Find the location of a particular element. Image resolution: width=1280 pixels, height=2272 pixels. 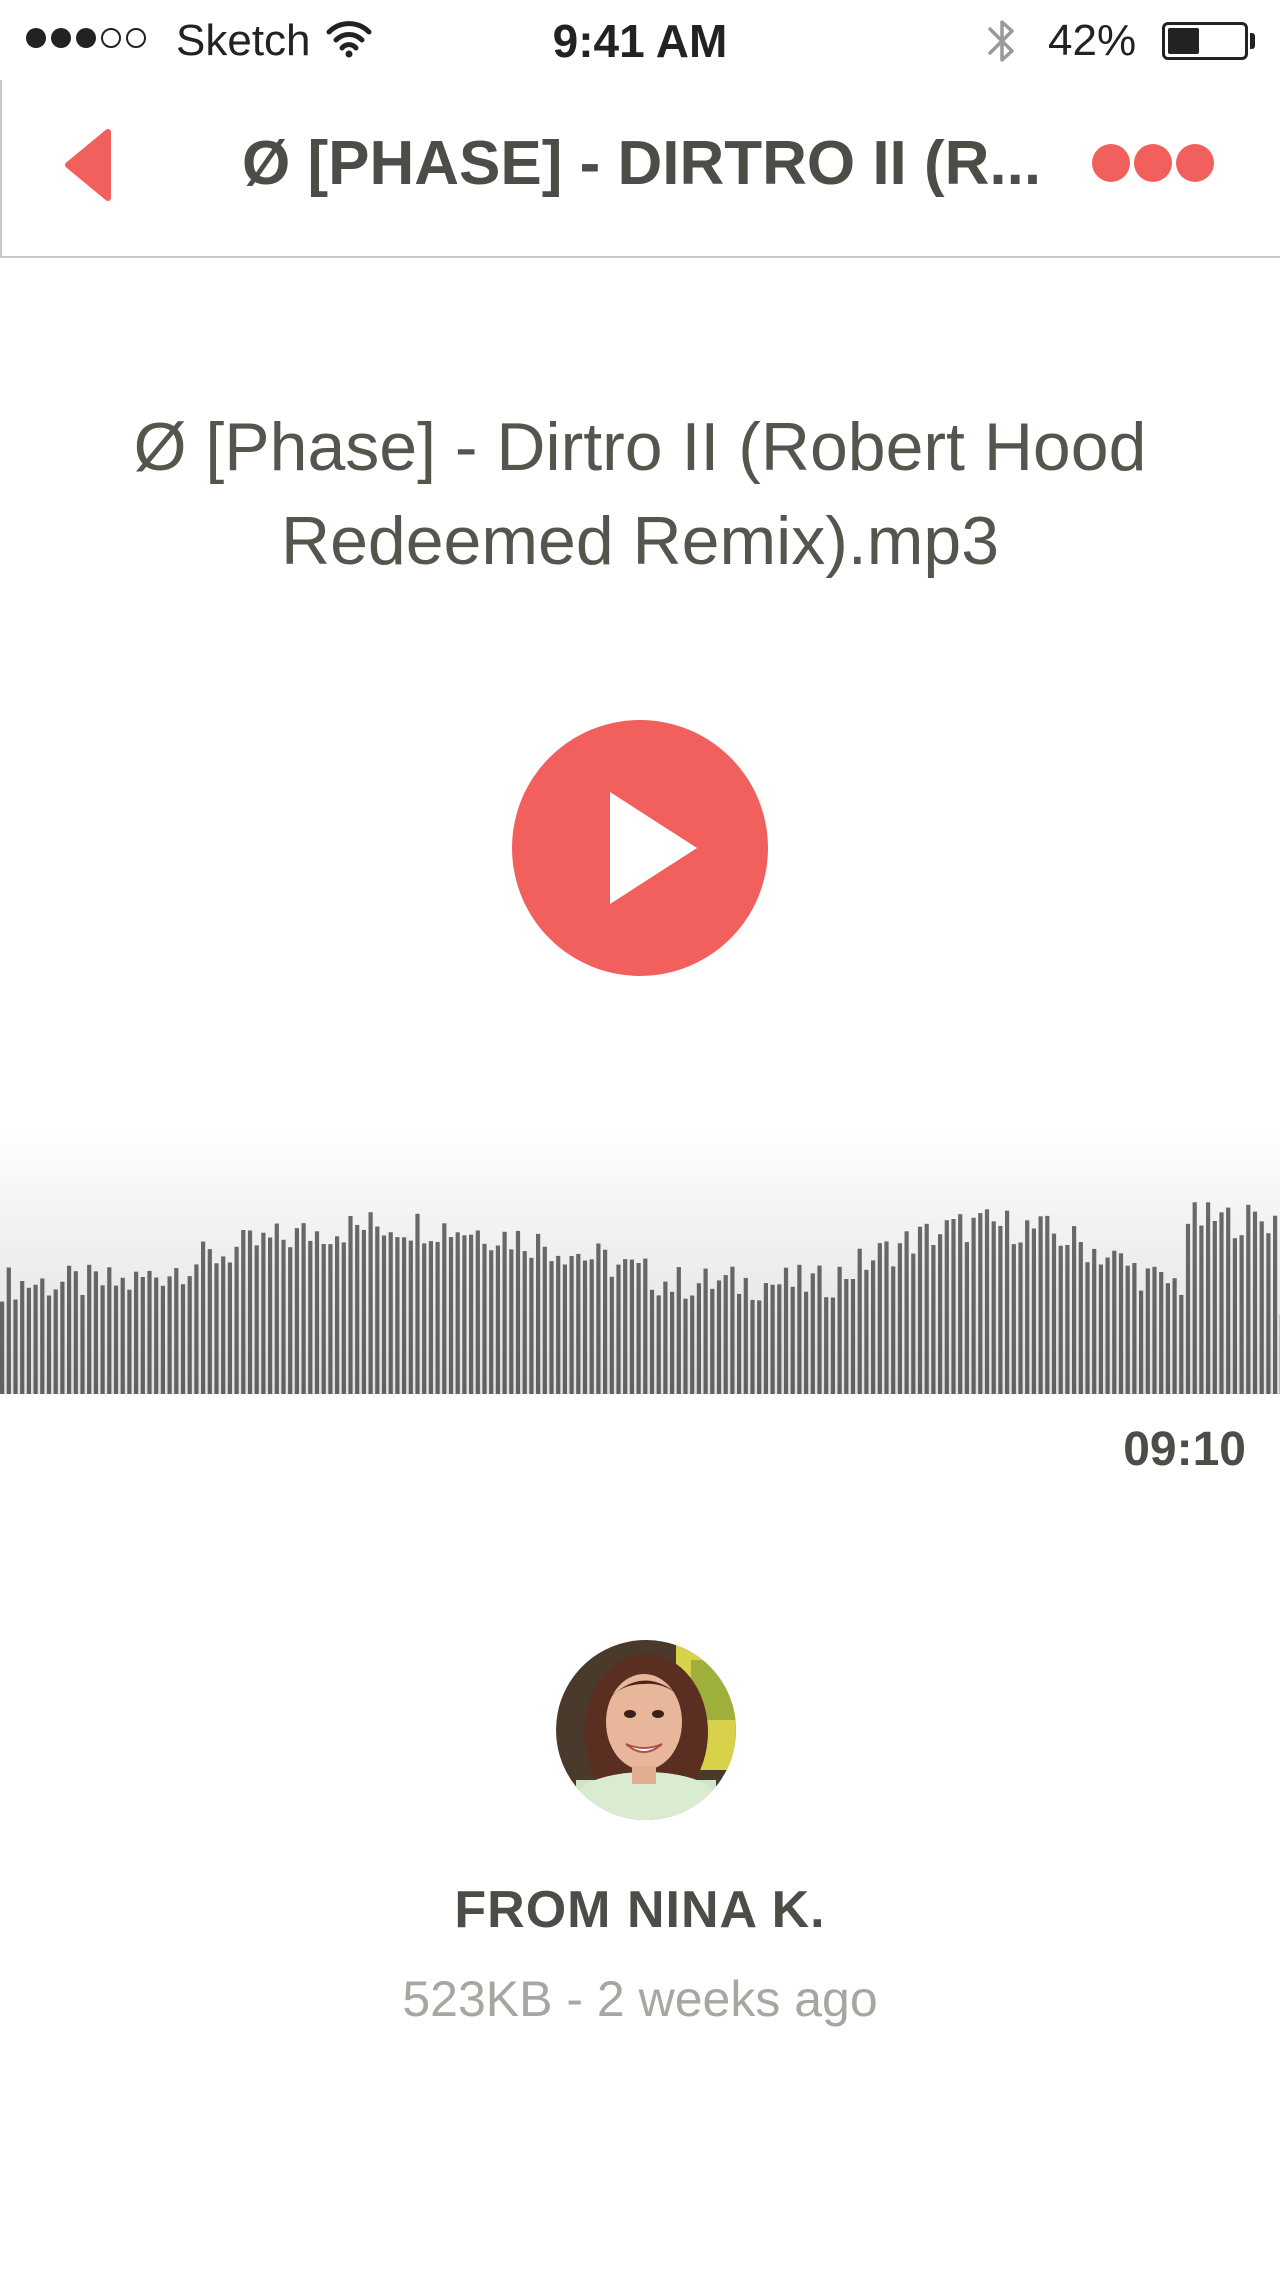

battery-tip is located at coordinates (1252, 41).